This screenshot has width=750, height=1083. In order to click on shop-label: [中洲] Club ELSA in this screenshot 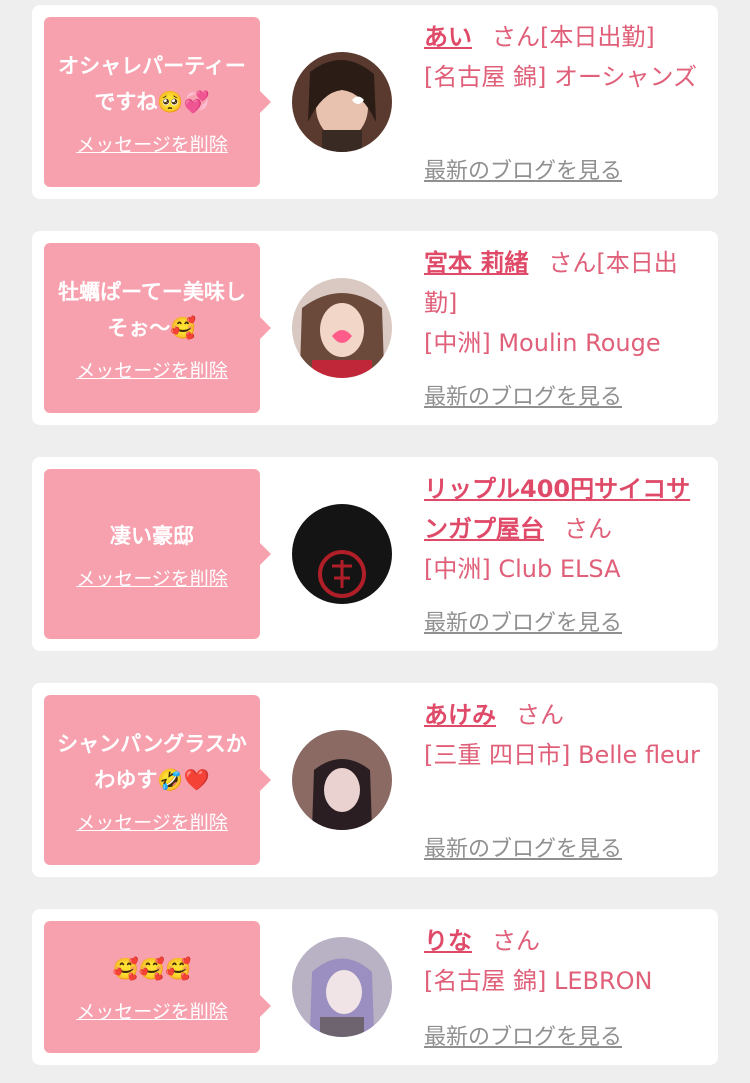, I will do `click(522, 569)`.